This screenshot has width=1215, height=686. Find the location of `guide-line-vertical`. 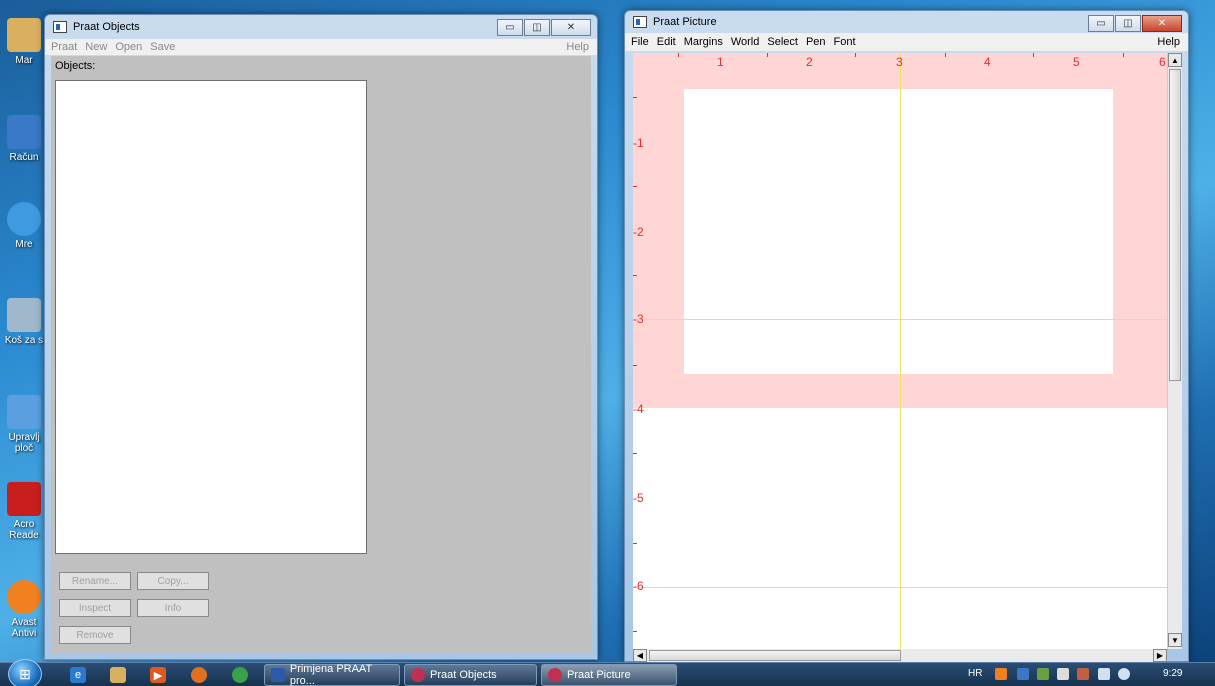

guide-line-vertical is located at coordinates (900, 351).